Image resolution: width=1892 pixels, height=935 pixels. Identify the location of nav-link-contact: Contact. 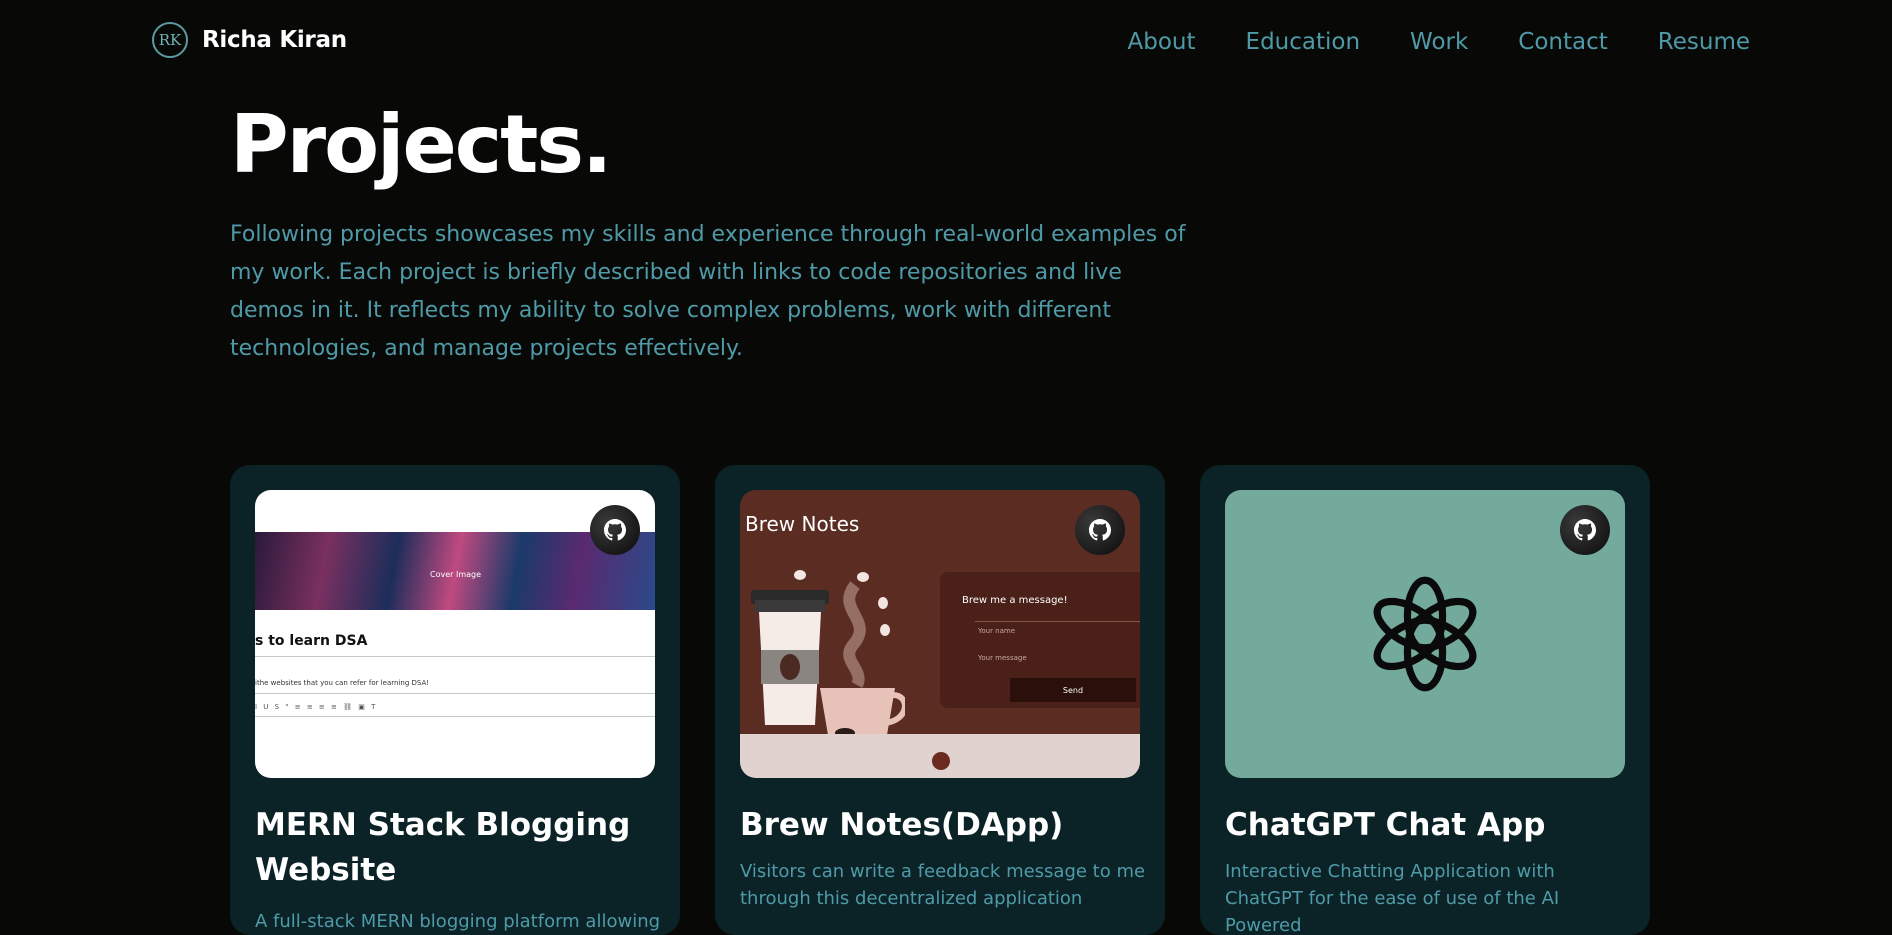
(1562, 42).